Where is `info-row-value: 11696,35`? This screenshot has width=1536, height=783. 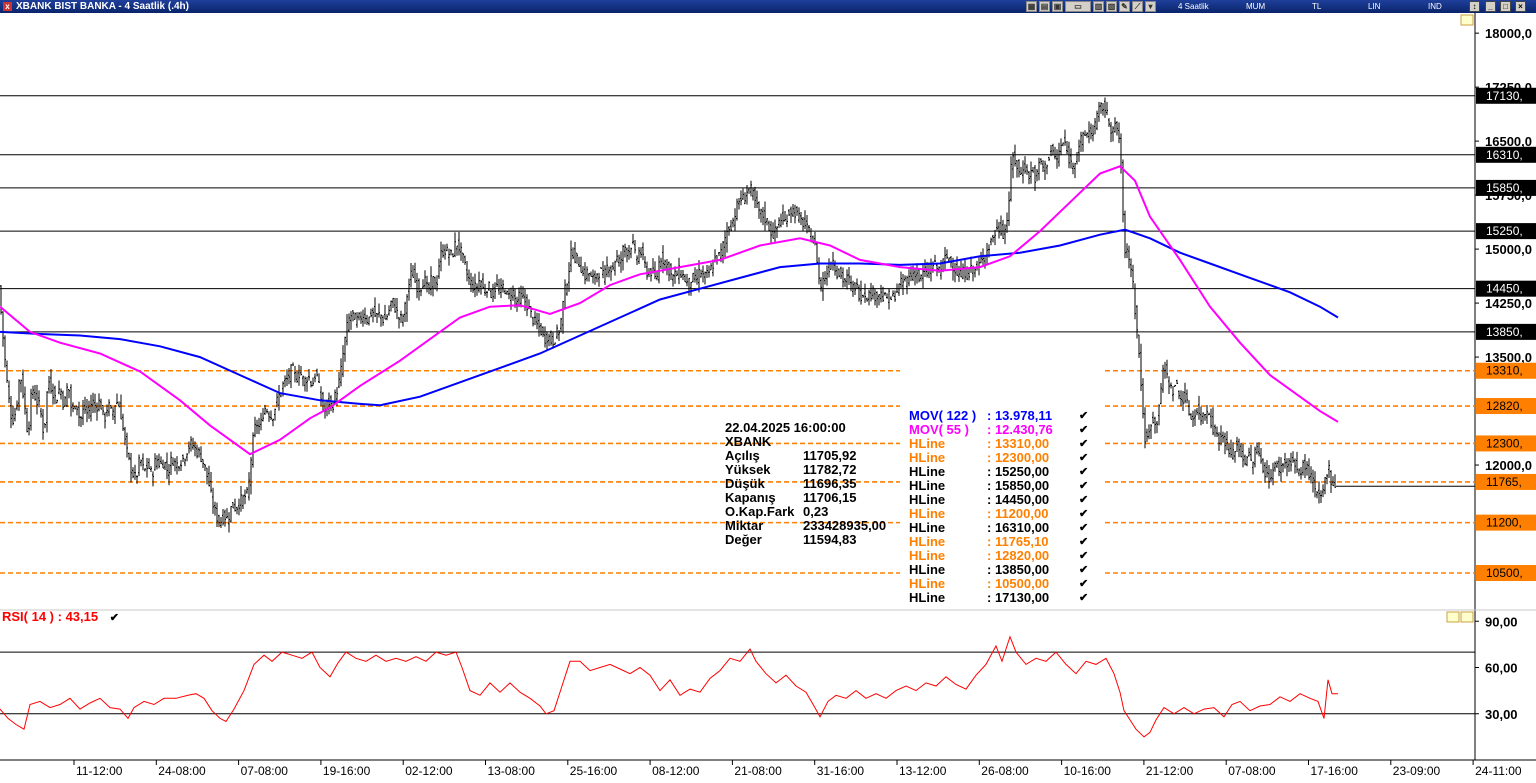 info-row-value: 11696,35 is located at coordinates (830, 483).